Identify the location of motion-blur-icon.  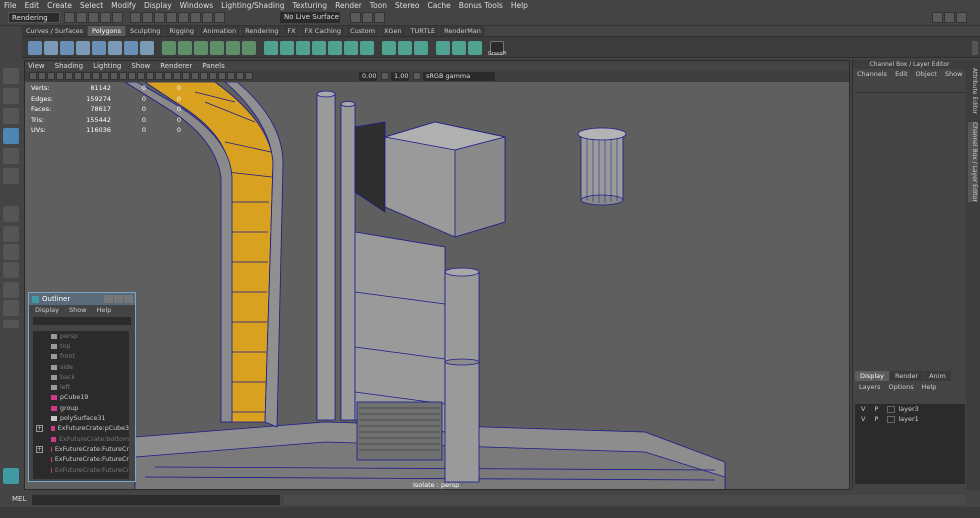
(186, 76).